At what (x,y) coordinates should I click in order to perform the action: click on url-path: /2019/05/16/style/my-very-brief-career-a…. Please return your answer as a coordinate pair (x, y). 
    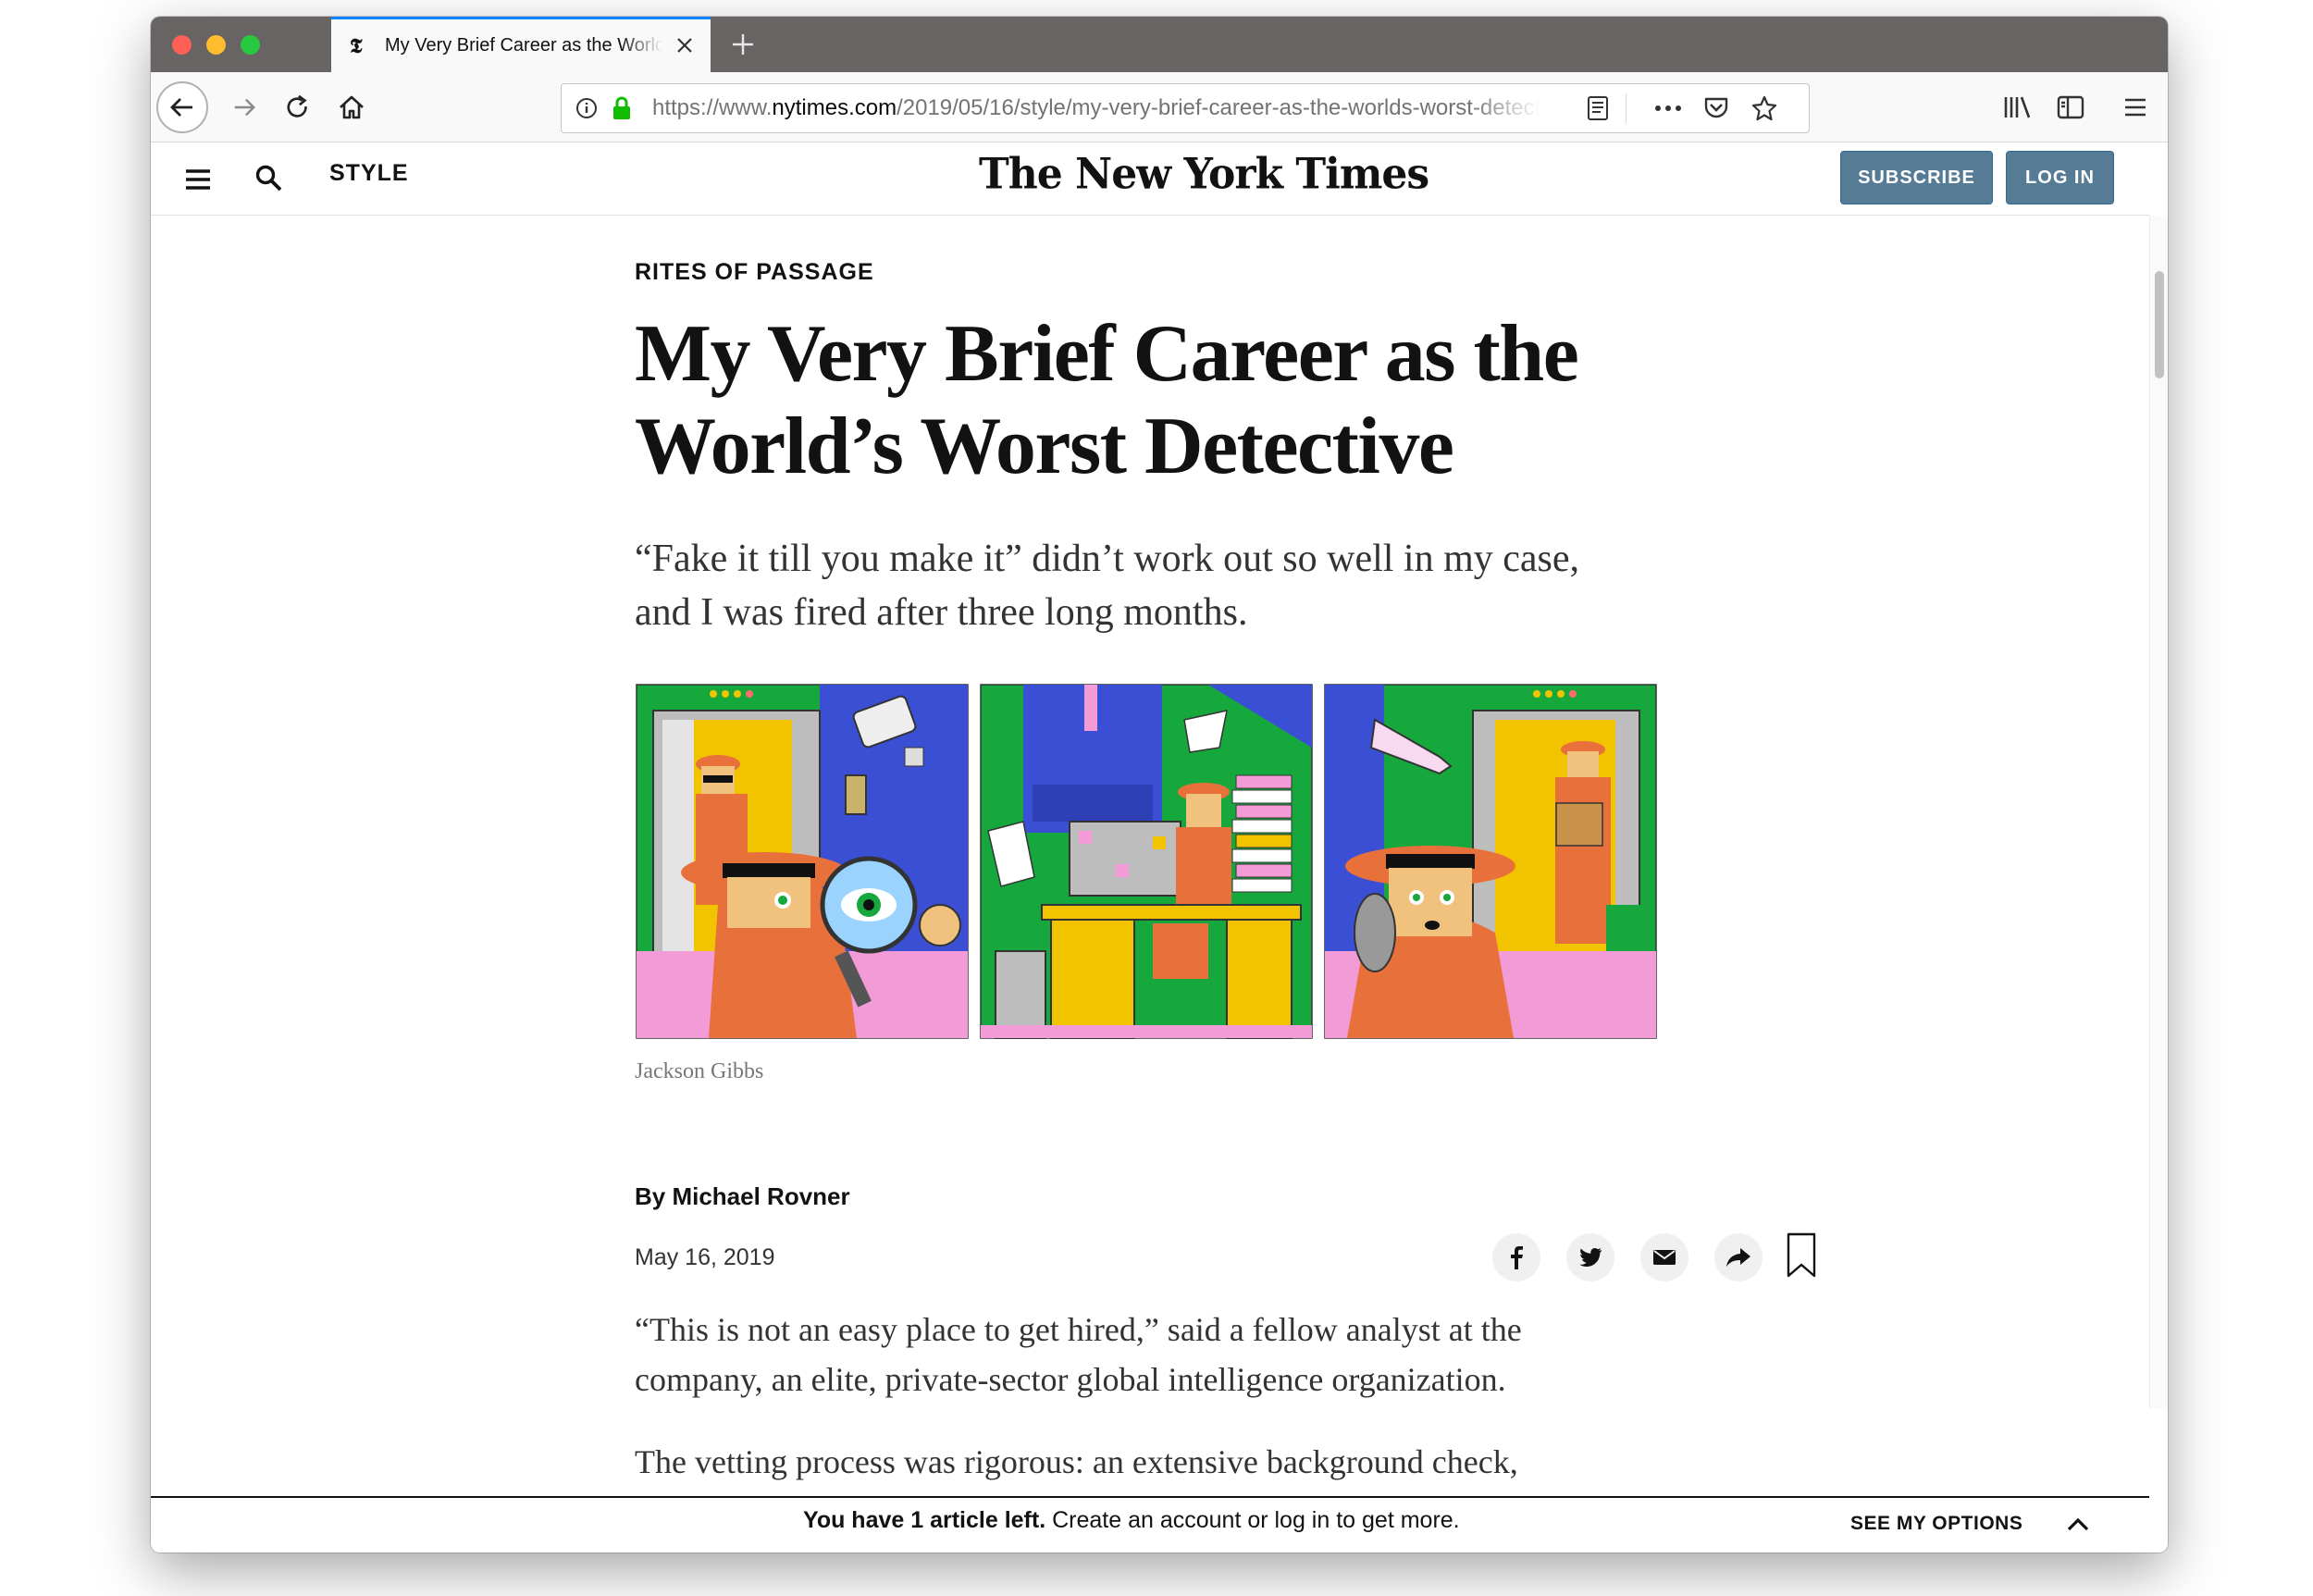
    Looking at the image, I should click on (1218, 107).